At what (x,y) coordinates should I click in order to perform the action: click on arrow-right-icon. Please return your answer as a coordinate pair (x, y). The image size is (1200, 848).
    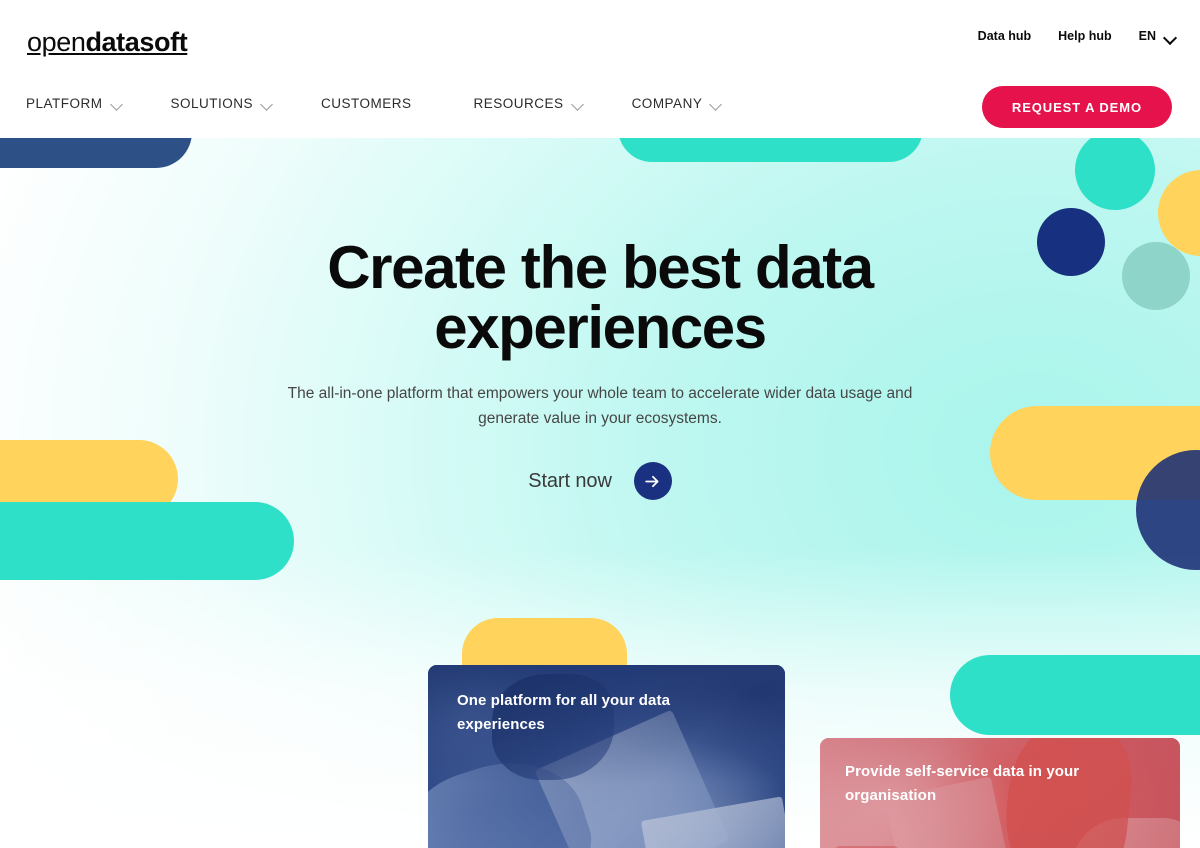
    Looking at the image, I should click on (652, 481).